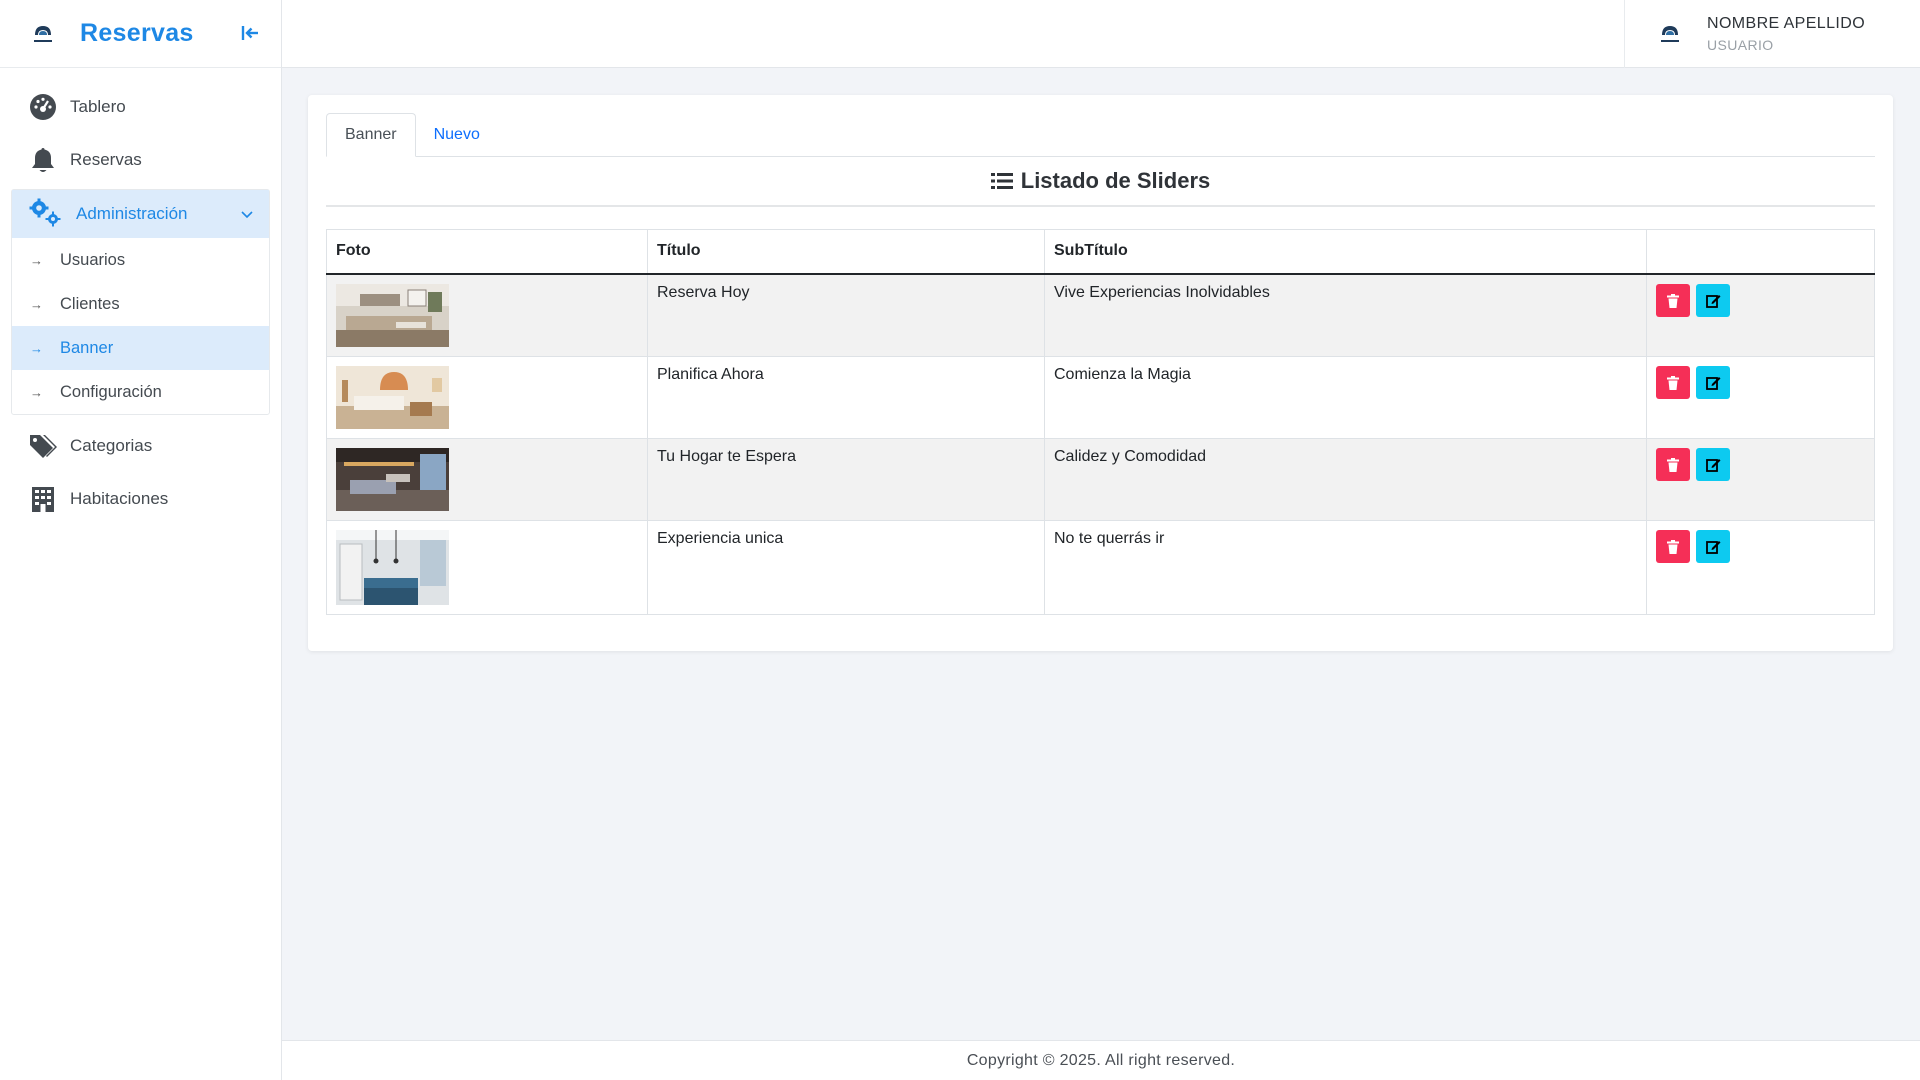 The image size is (1920, 1080). I want to click on tab-nuevo: Nuevo, so click(457, 135).